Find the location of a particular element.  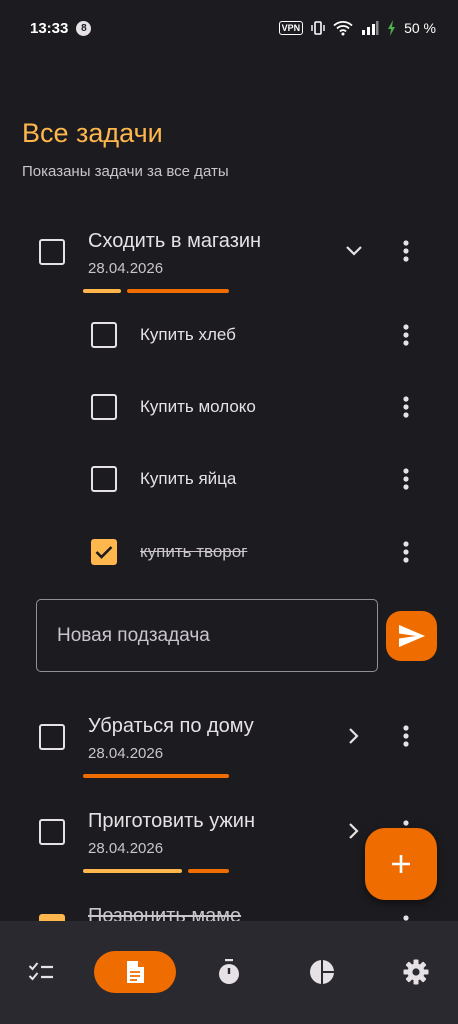

status-left: 13:33 8 is located at coordinates (61, 28).